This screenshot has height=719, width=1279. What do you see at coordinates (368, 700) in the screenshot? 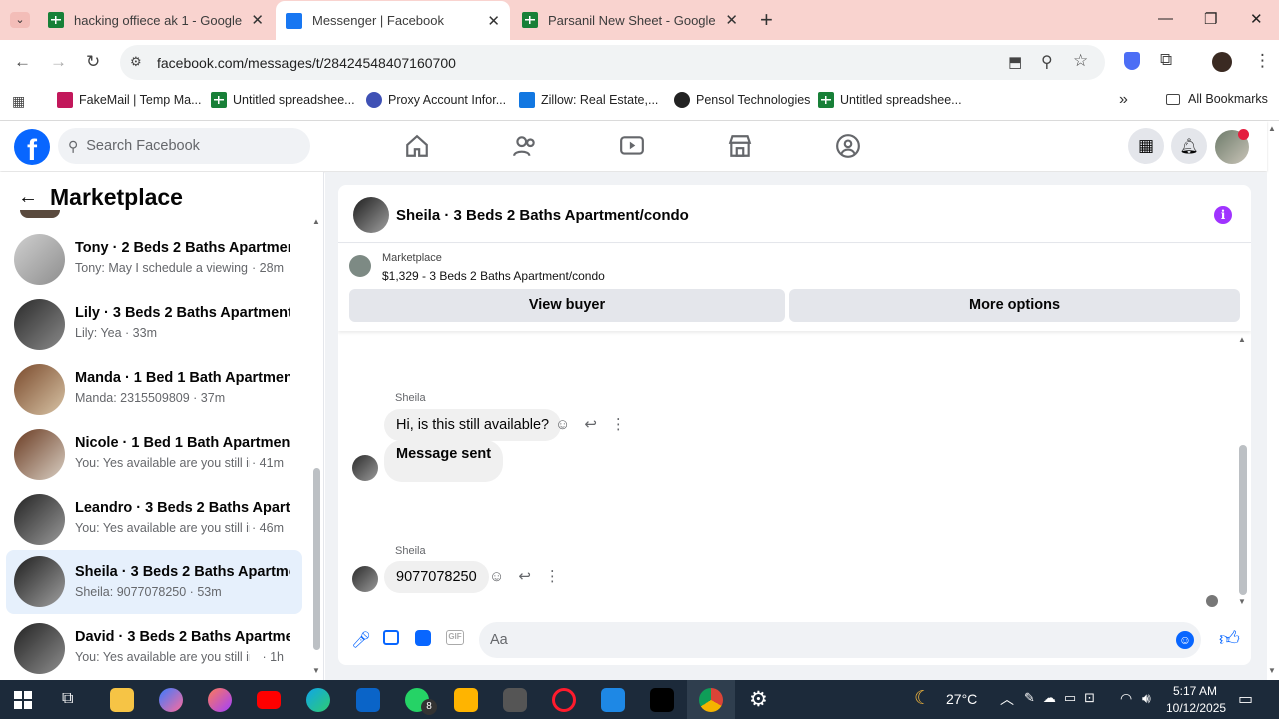
I see `outlook-icon` at bounding box center [368, 700].